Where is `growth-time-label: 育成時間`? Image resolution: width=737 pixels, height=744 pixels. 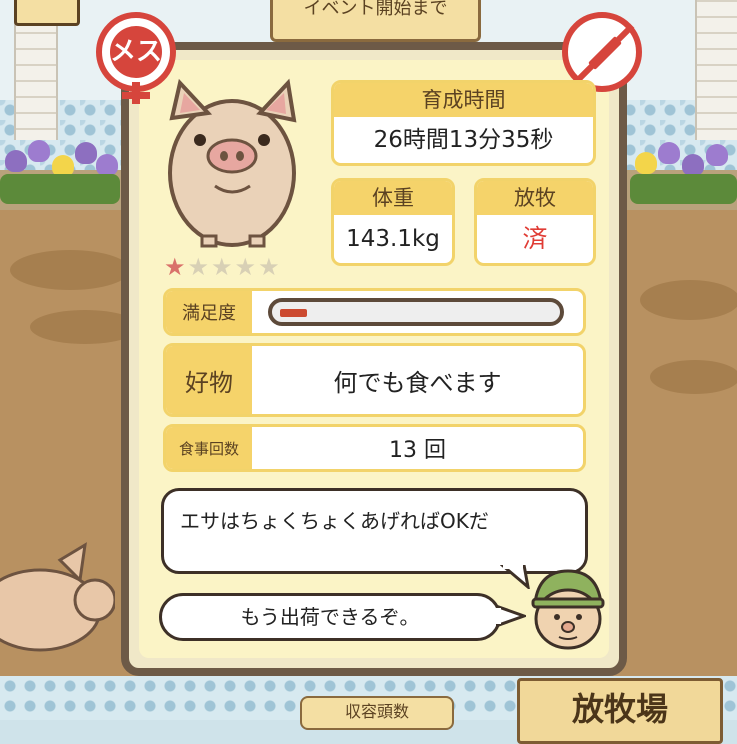 growth-time-label: 育成時間 is located at coordinates (463, 100).